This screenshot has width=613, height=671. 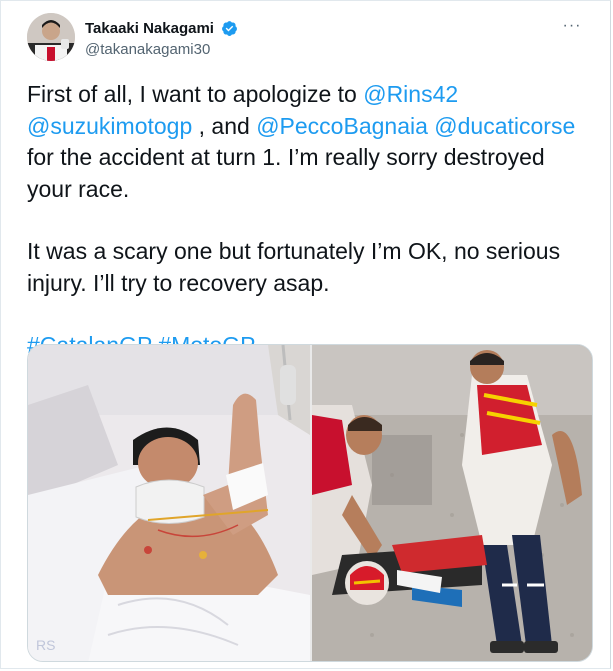 What do you see at coordinates (195, 94) in the screenshot?
I see `text-segment: First of all, I want to apologize to` at bounding box center [195, 94].